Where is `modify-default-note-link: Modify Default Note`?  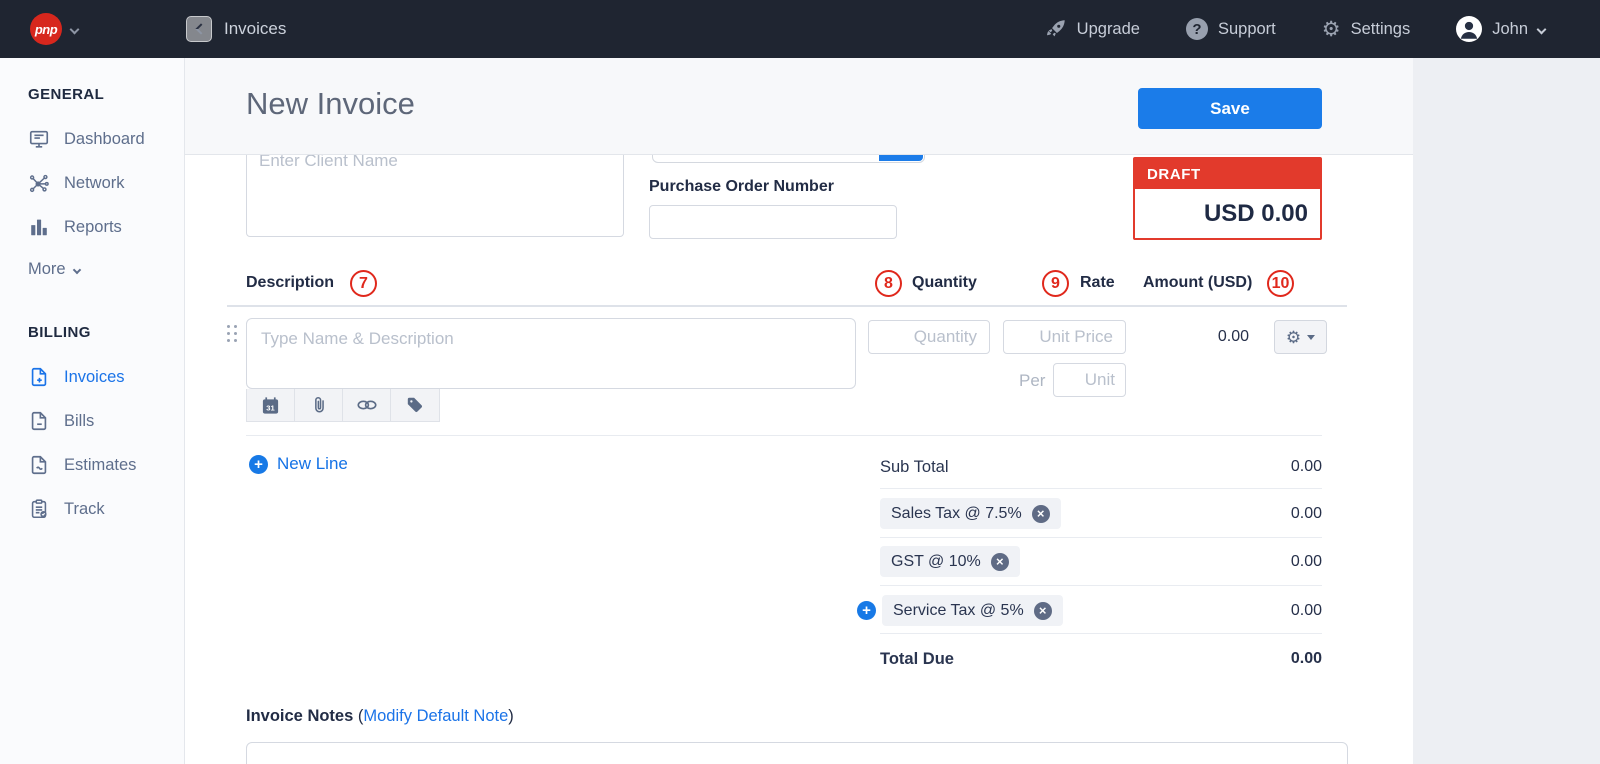
modify-default-note-link: Modify Default Note is located at coordinates (435, 716).